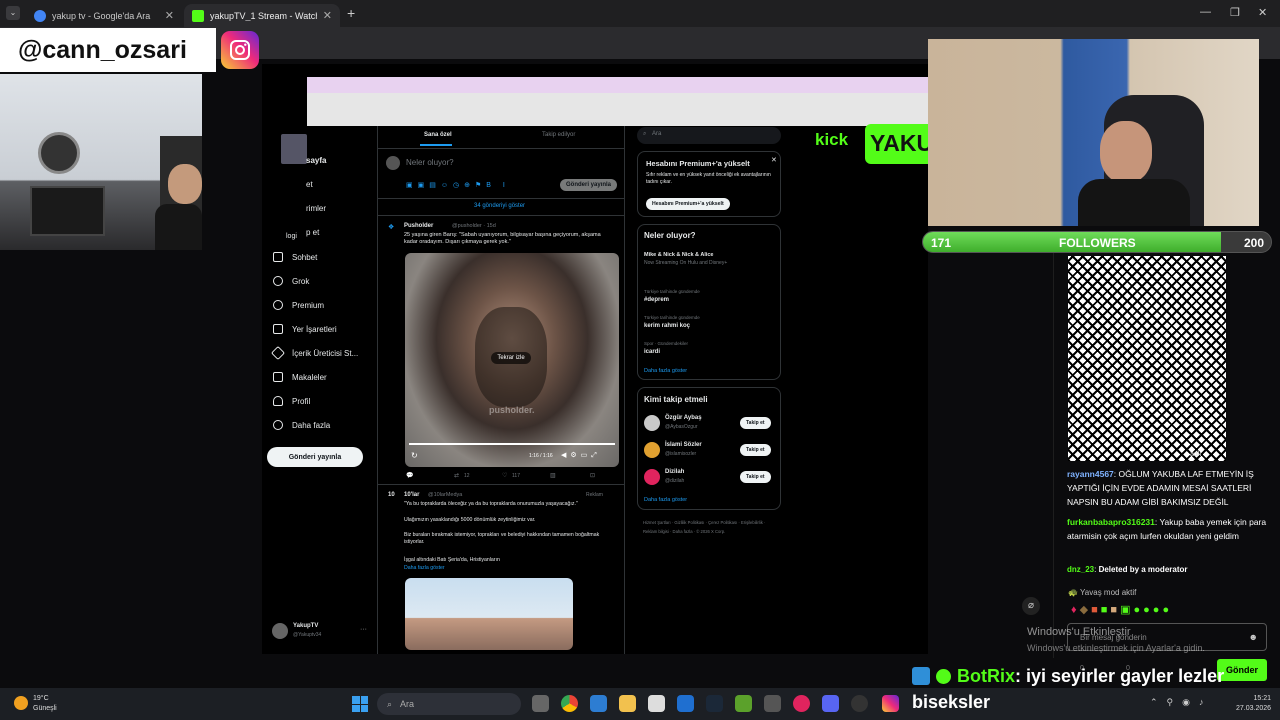 This screenshot has height=720, width=1280. I want to click on sidebar-item-bookmarks: Yer İşaretleri, so click(305, 329).